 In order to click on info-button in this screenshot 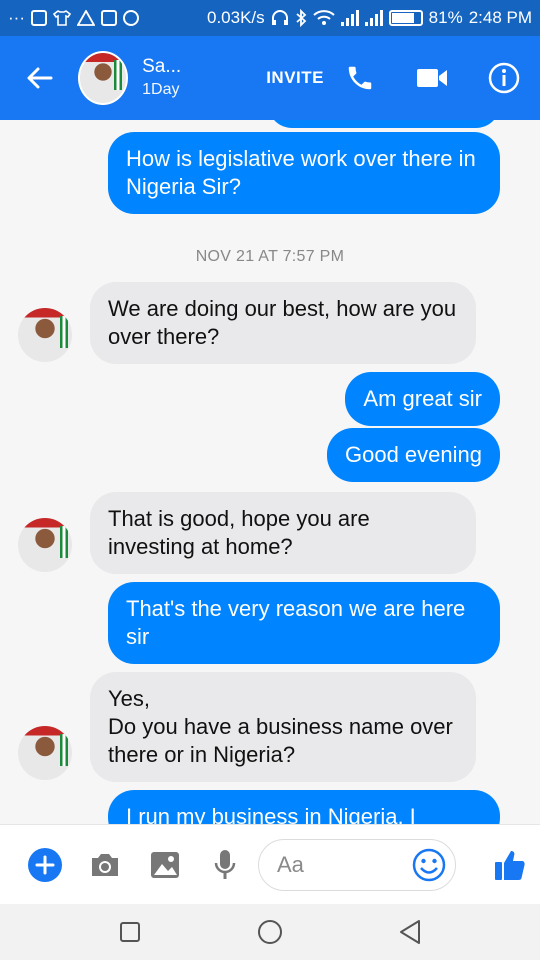, I will do `click(504, 78)`.